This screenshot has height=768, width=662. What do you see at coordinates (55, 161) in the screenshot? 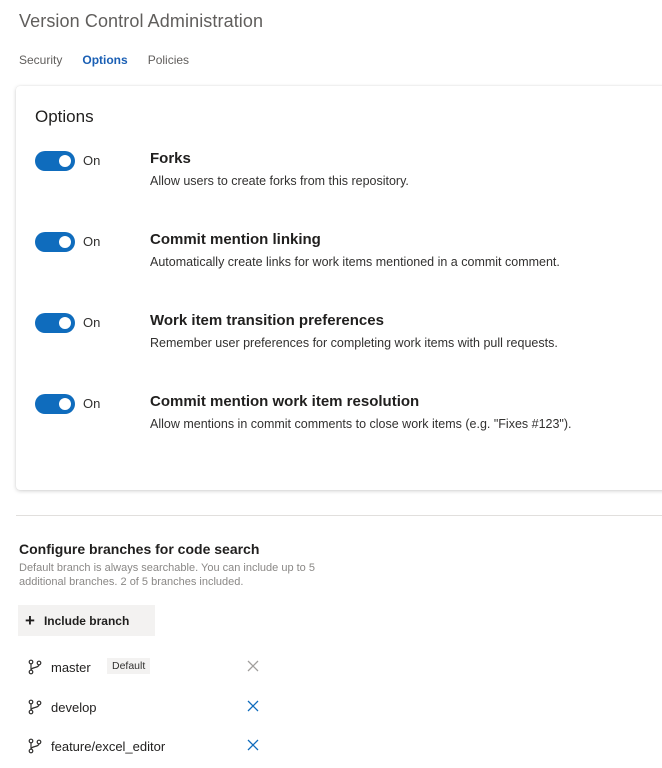
I see `forks-toggle` at bounding box center [55, 161].